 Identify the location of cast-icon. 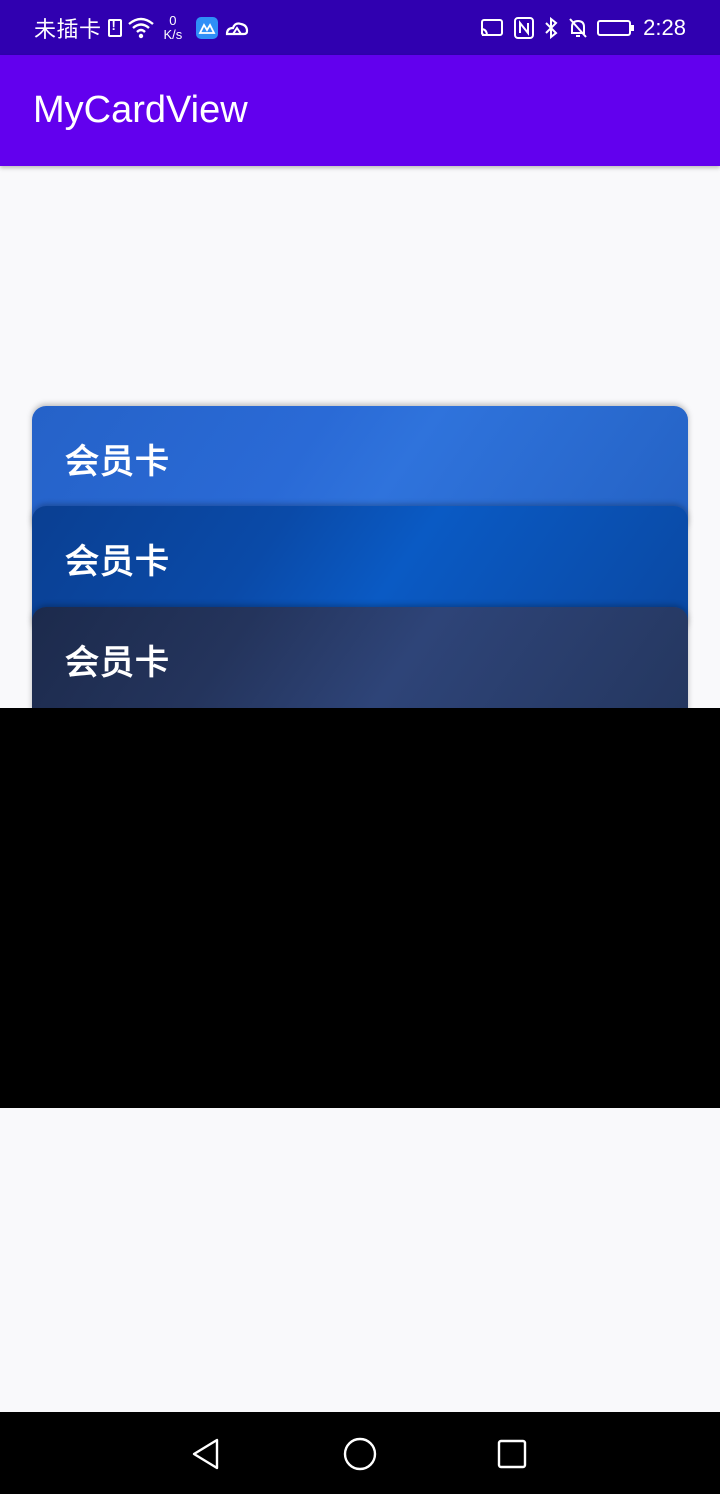
(492, 27).